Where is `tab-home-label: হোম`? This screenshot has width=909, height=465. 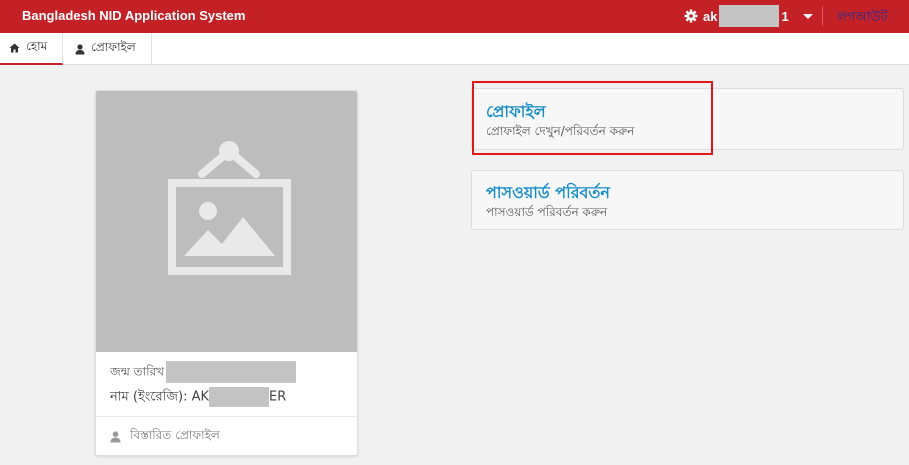 tab-home-label: হোম is located at coordinates (37, 46).